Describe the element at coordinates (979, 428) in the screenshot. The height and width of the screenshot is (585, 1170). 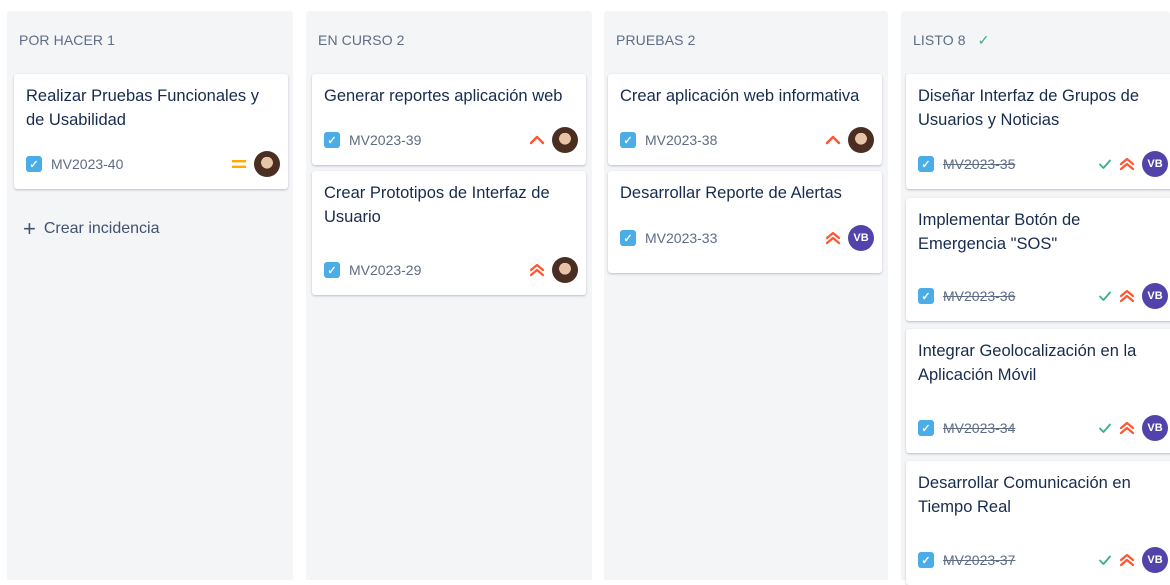
I see `issue-key: MV2023-34` at that location.